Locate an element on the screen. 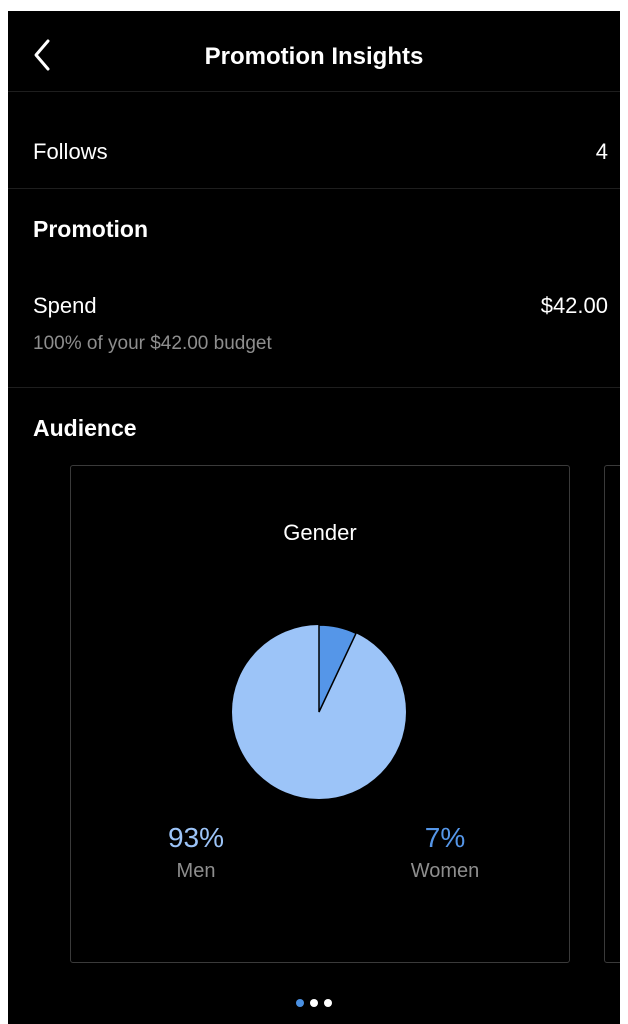  men-percent: 93% is located at coordinates (196, 837).